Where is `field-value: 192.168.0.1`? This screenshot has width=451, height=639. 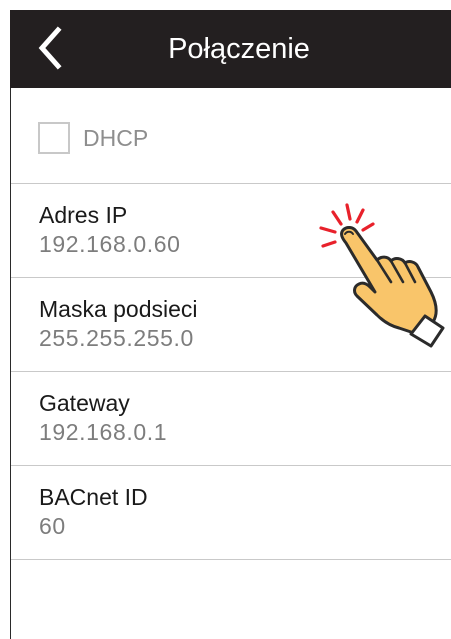 field-value: 192.168.0.1 is located at coordinates (103, 432).